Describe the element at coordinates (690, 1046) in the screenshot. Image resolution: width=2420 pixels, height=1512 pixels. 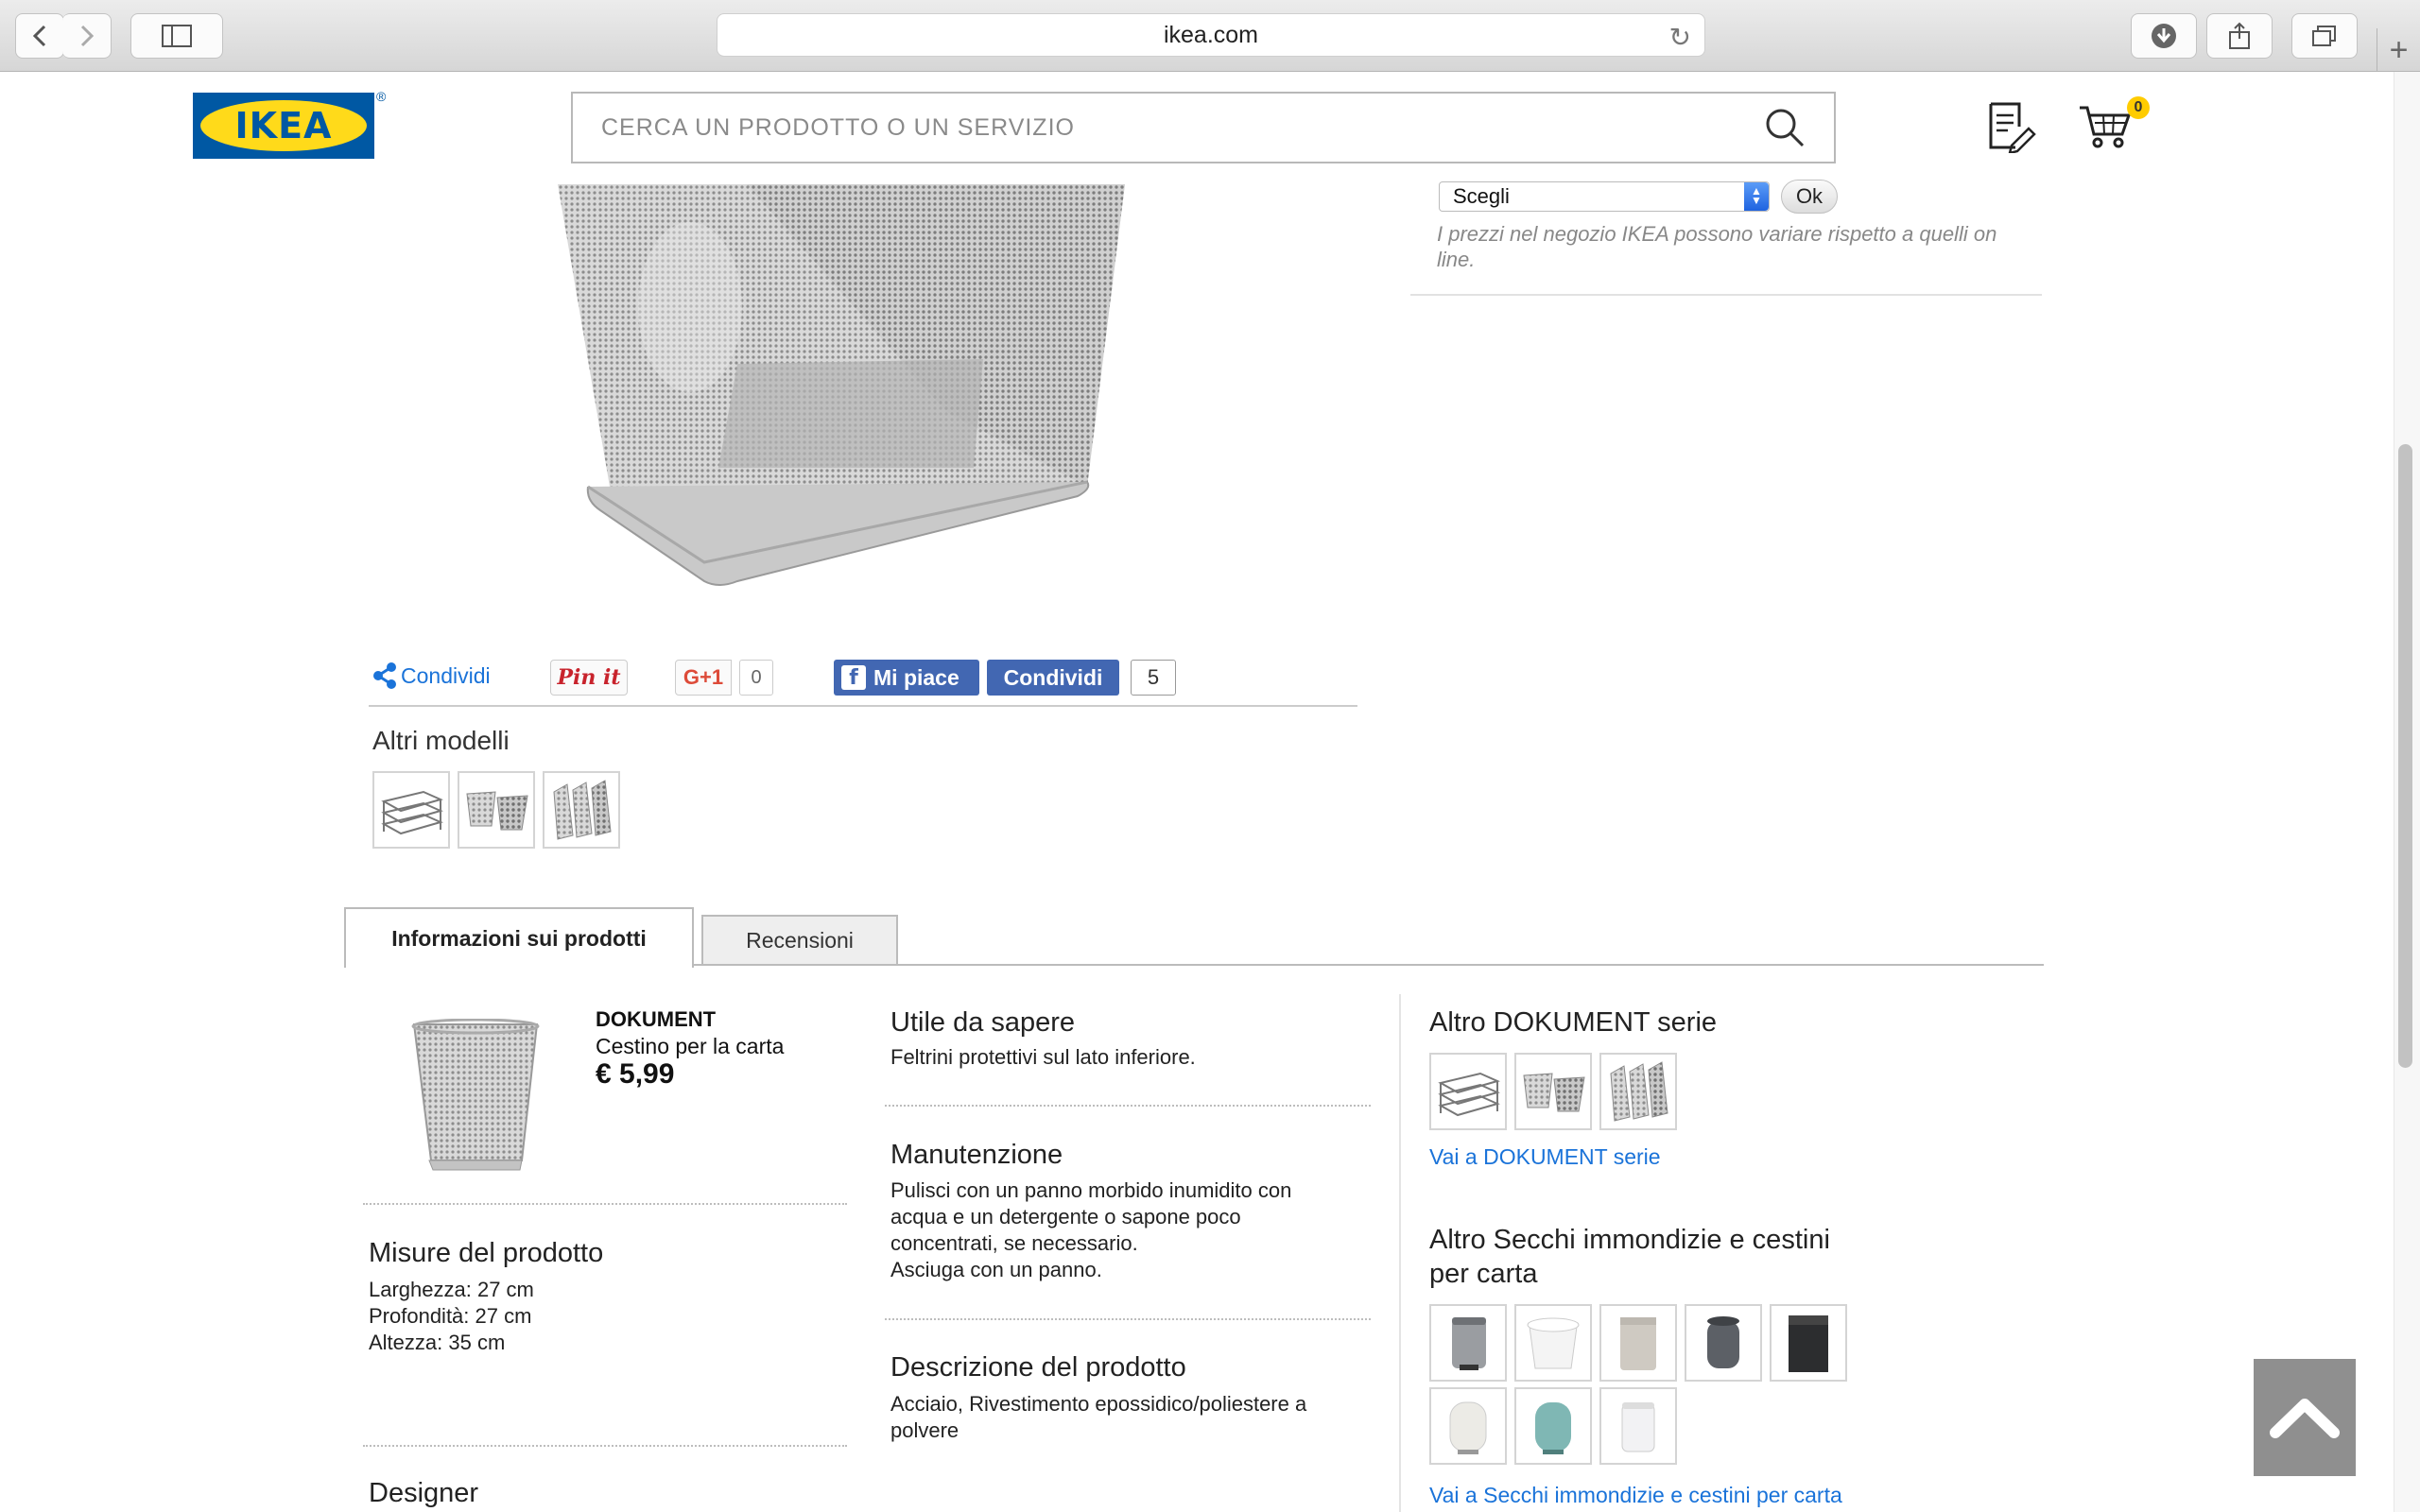
I see `product-type: Cestino per la carta` at that location.